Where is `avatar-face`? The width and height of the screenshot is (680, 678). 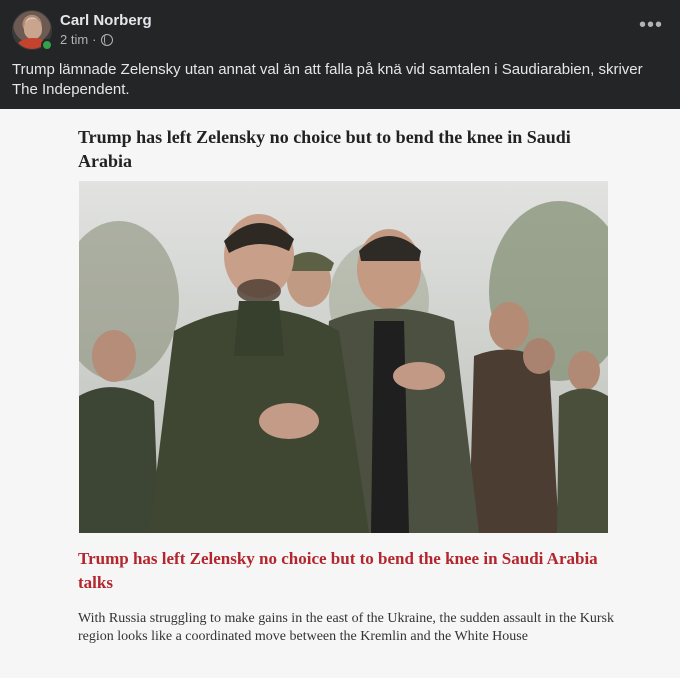 avatar-face is located at coordinates (33, 29).